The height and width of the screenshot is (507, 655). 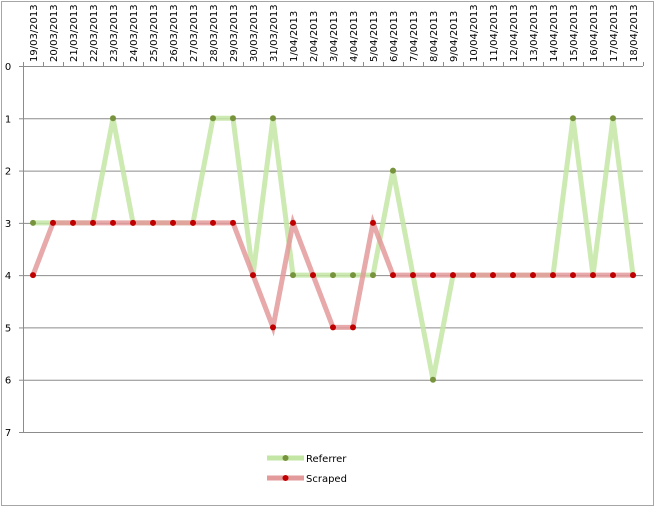 What do you see at coordinates (134, 33) in the screenshot?
I see `x-tick-label: 24/03/2013` at bounding box center [134, 33].